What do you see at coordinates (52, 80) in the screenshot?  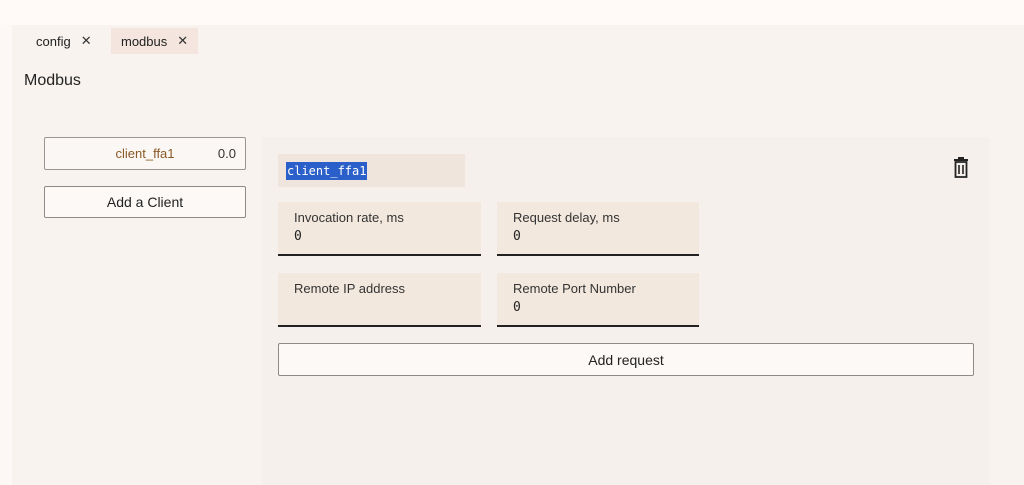 I see `page-title: Modbus` at bounding box center [52, 80].